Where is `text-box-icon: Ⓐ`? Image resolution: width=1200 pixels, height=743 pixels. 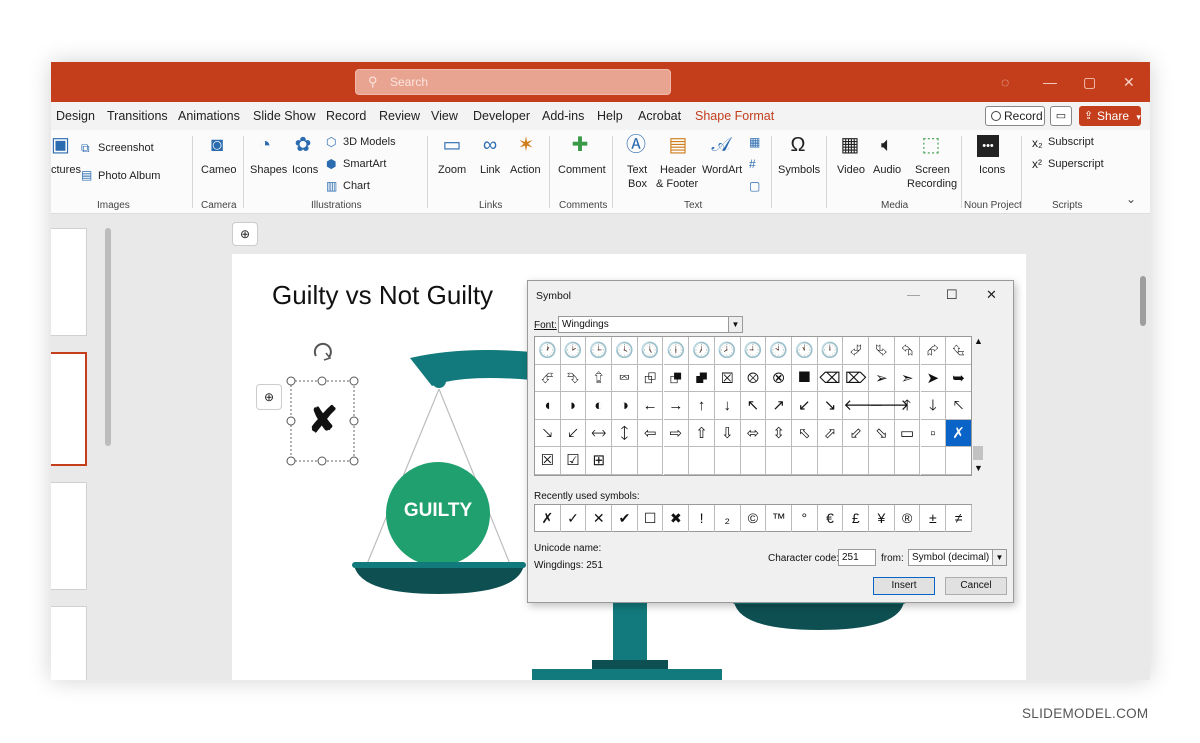 text-box-icon: Ⓐ is located at coordinates (636, 145).